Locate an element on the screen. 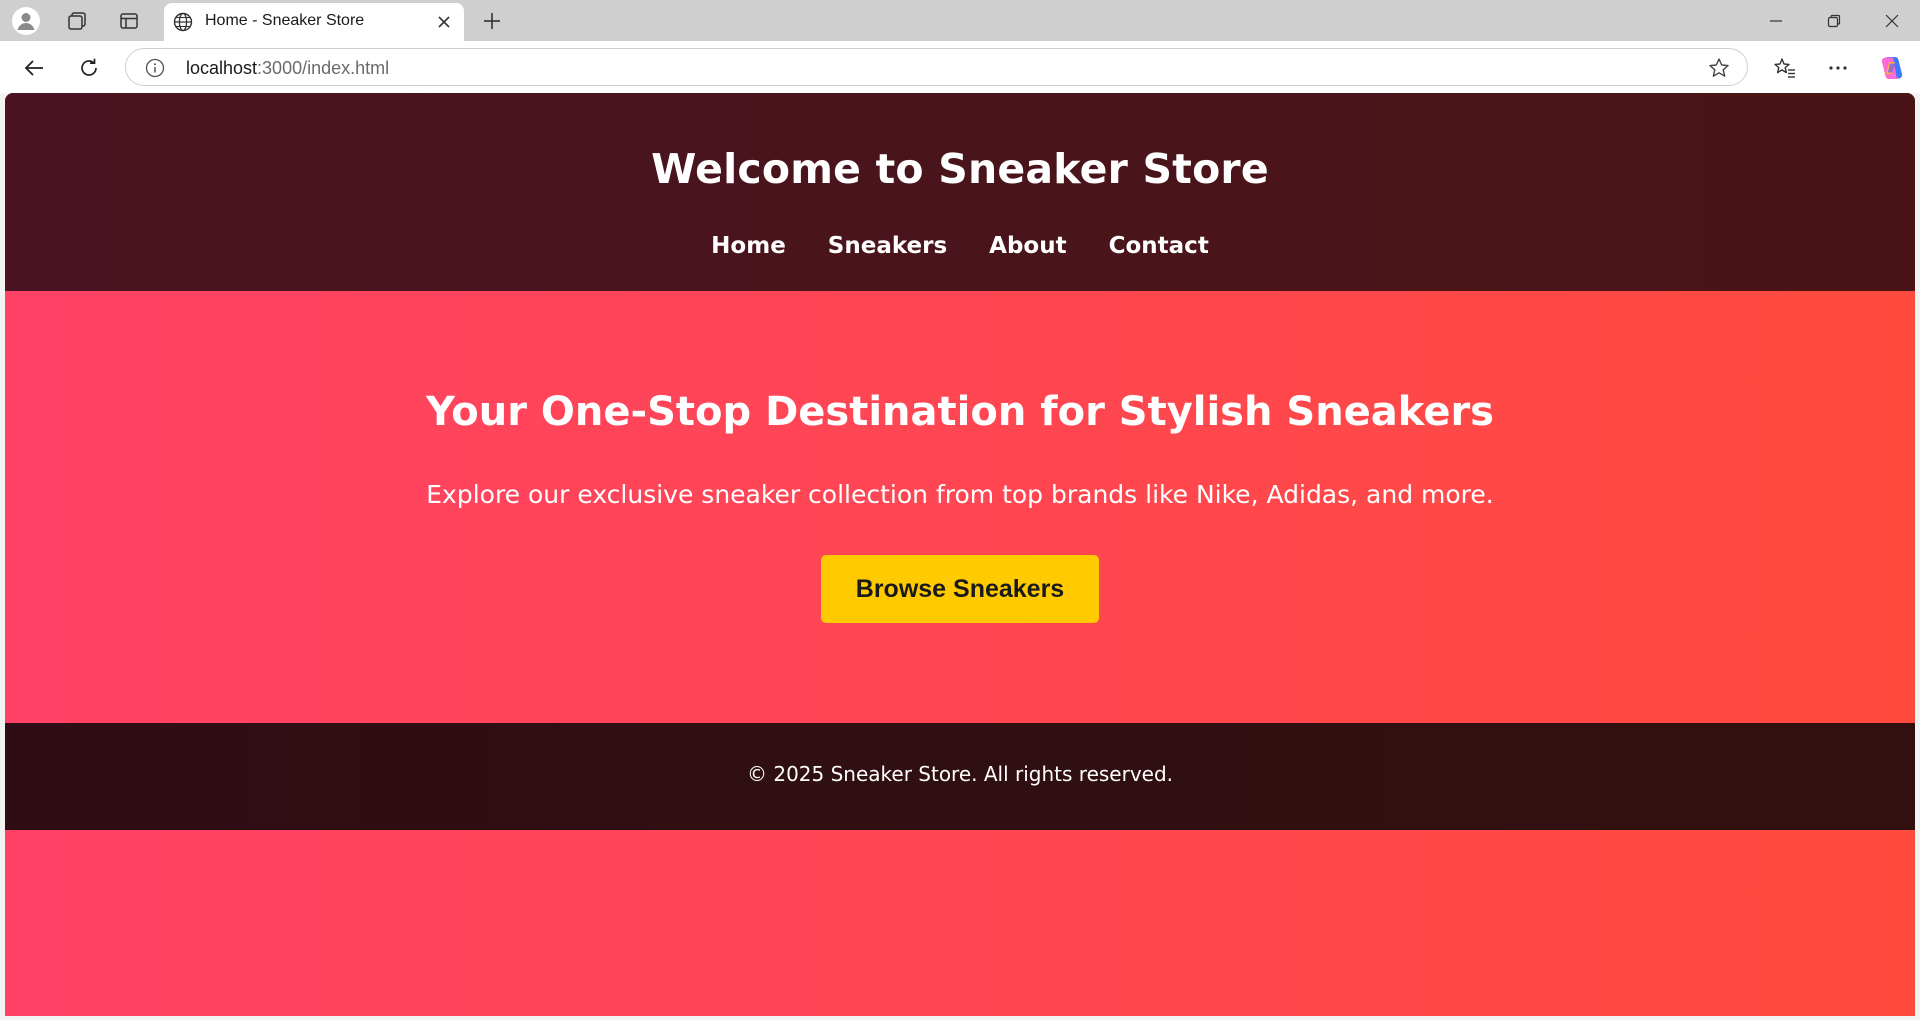 The height and width of the screenshot is (1020, 1920). active-tab: Home - Sneaker Store is located at coordinates (314, 22).